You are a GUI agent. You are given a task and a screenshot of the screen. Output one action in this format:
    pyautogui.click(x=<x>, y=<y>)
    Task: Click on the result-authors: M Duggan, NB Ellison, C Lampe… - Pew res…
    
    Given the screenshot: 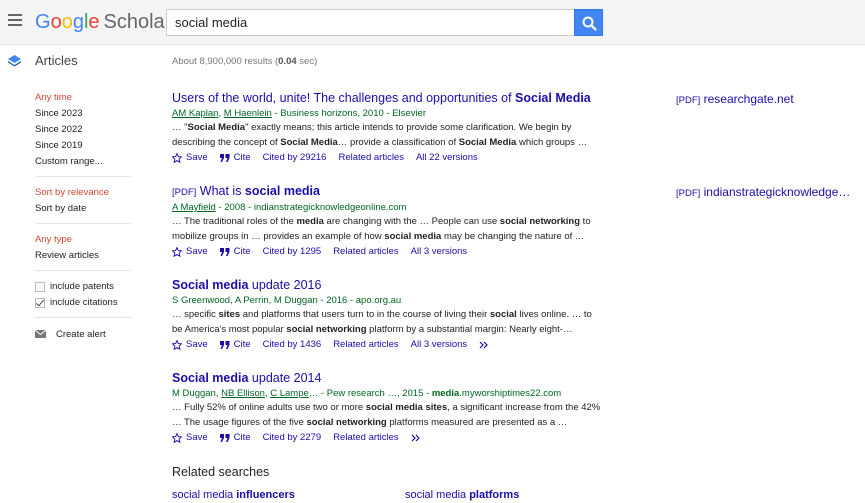 What is the action you would take?
    pyautogui.click(x=367, y=393)
    